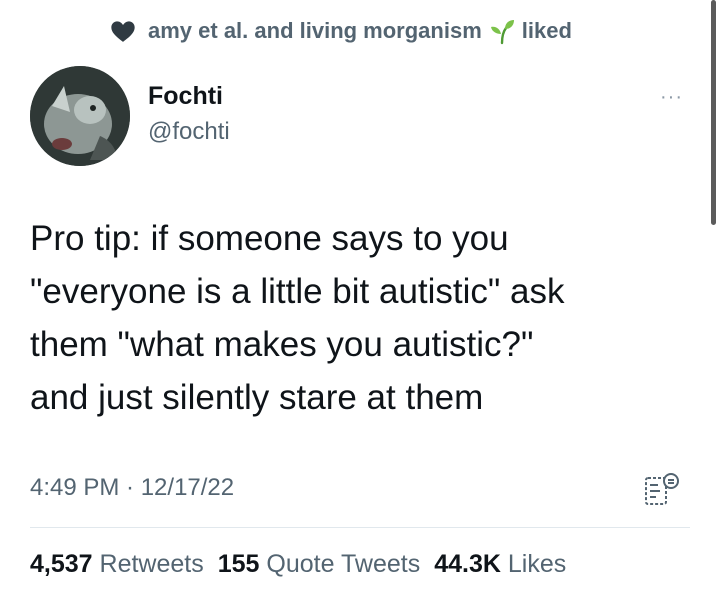  I want to click on retweets-stat: 4,537 Retweets, so click(117, 564).